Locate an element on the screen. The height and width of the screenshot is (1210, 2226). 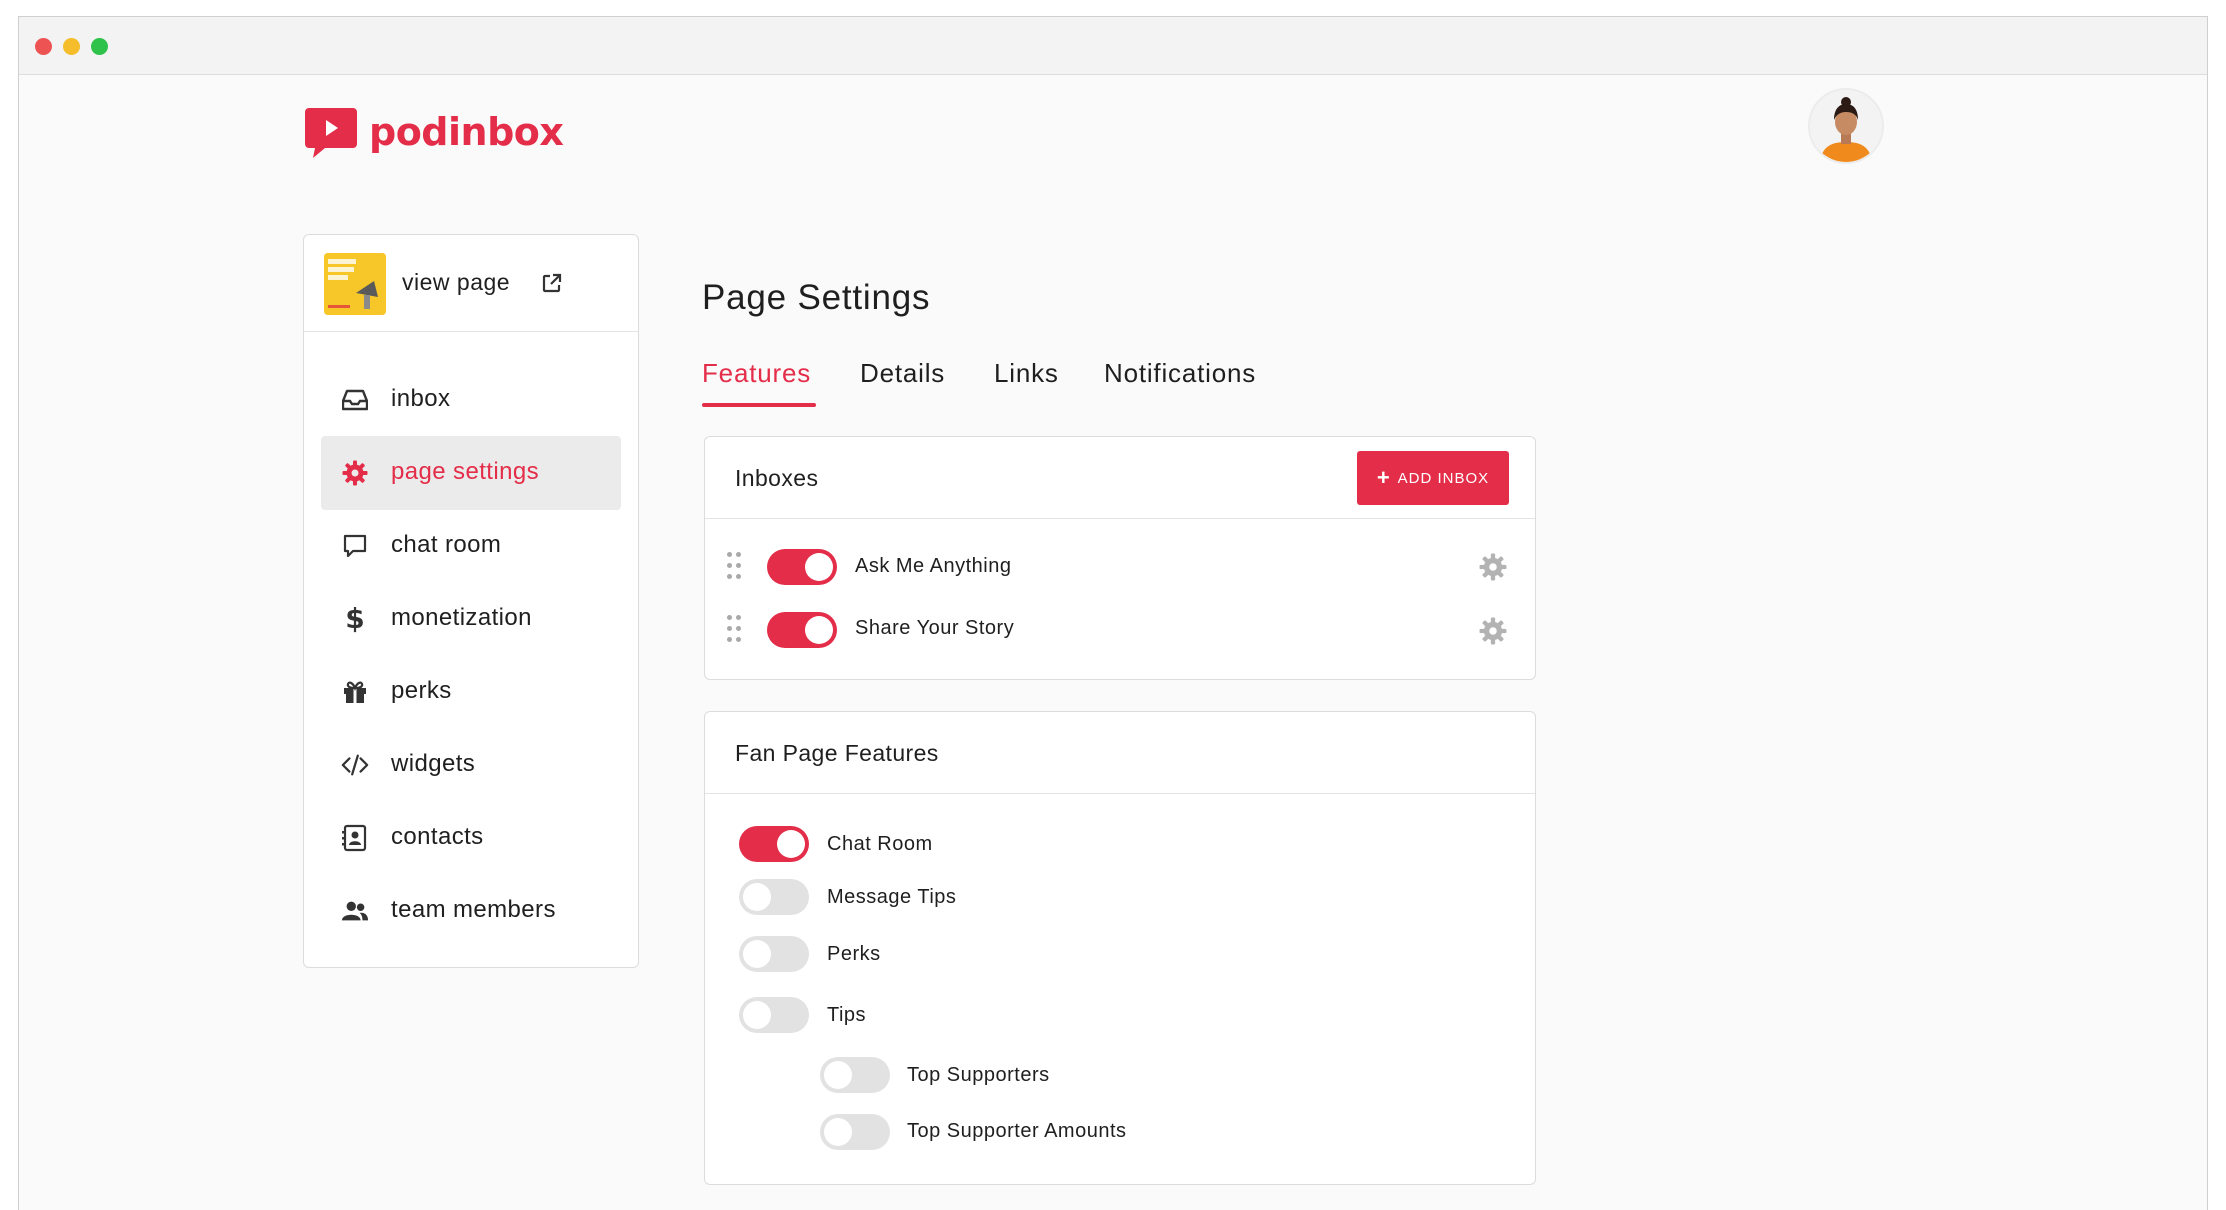
sidebar-item-inbox: inbox is located at coordinates (471, 400).